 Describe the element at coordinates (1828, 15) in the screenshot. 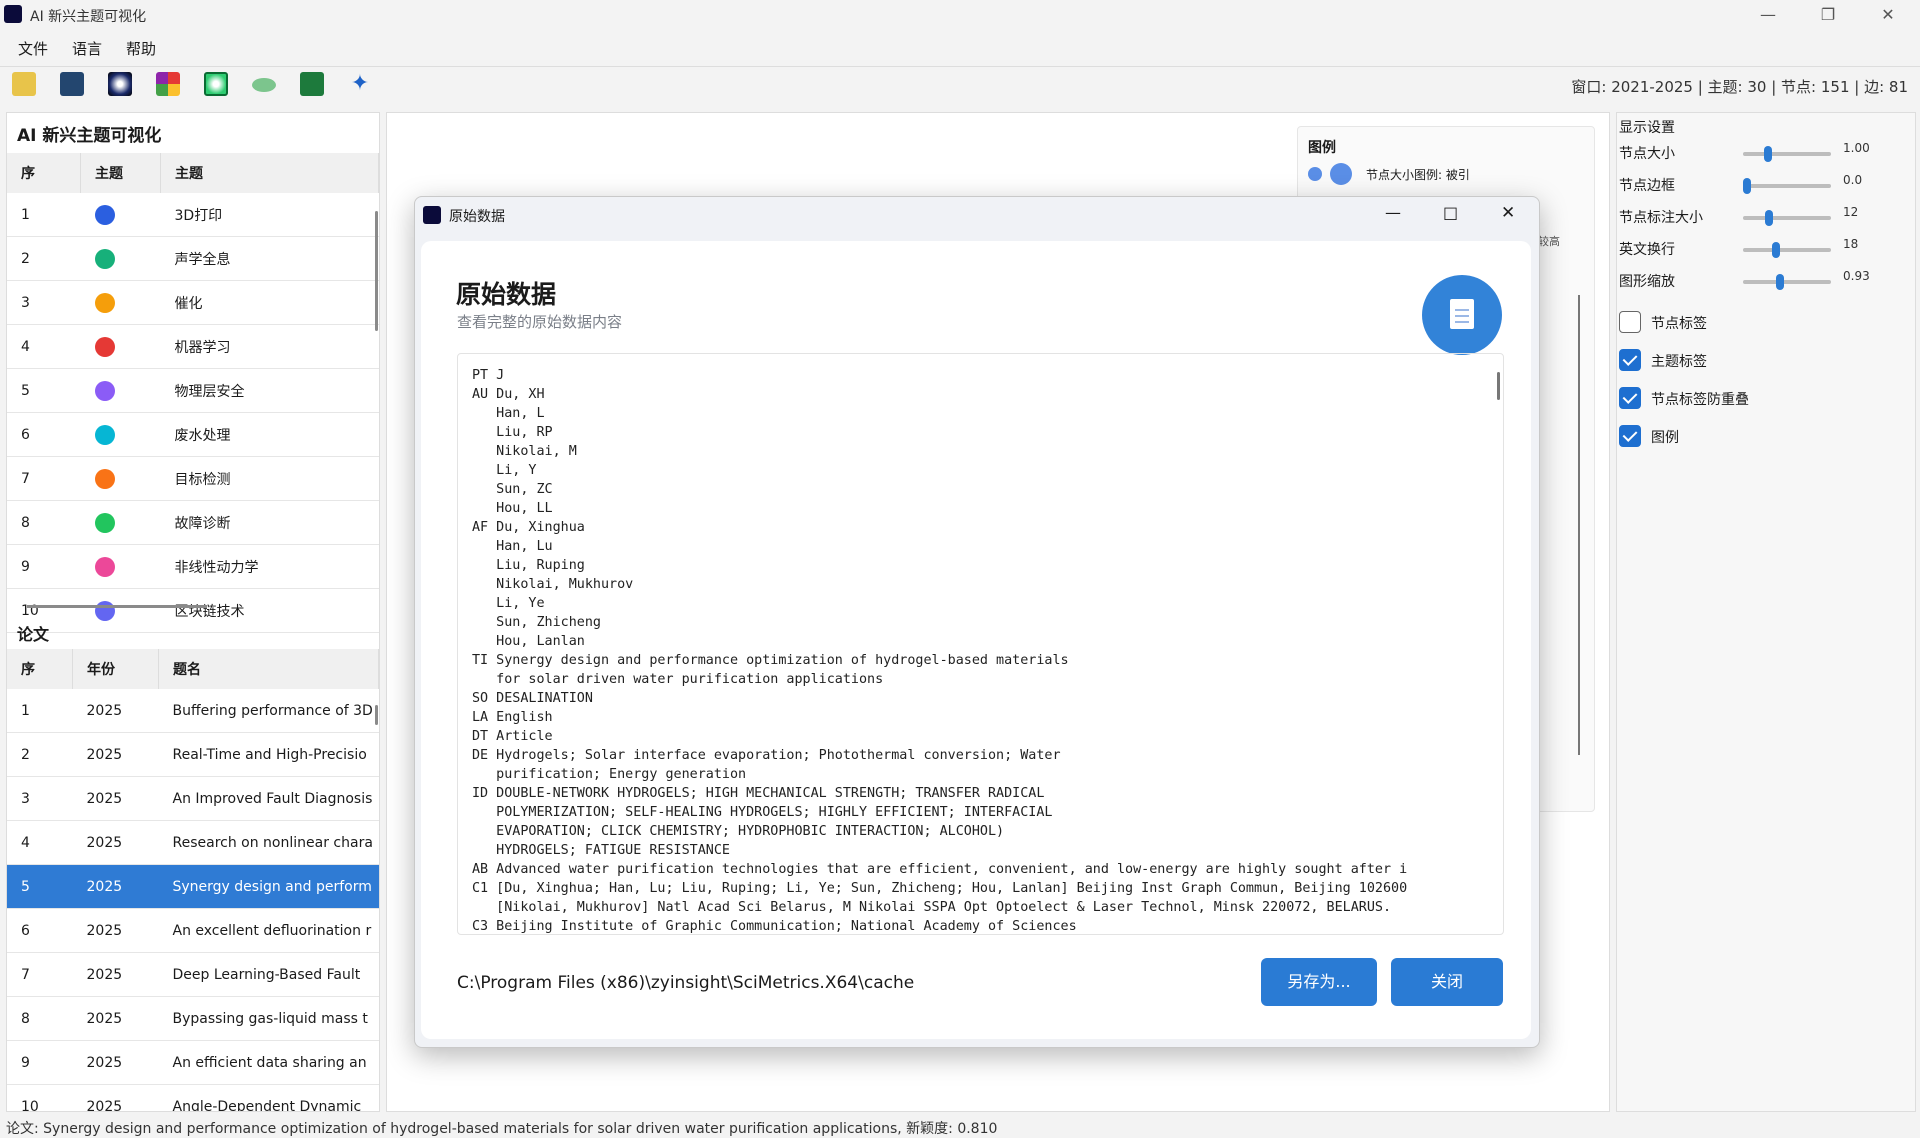

I see `restore-button: ❐` at that location.